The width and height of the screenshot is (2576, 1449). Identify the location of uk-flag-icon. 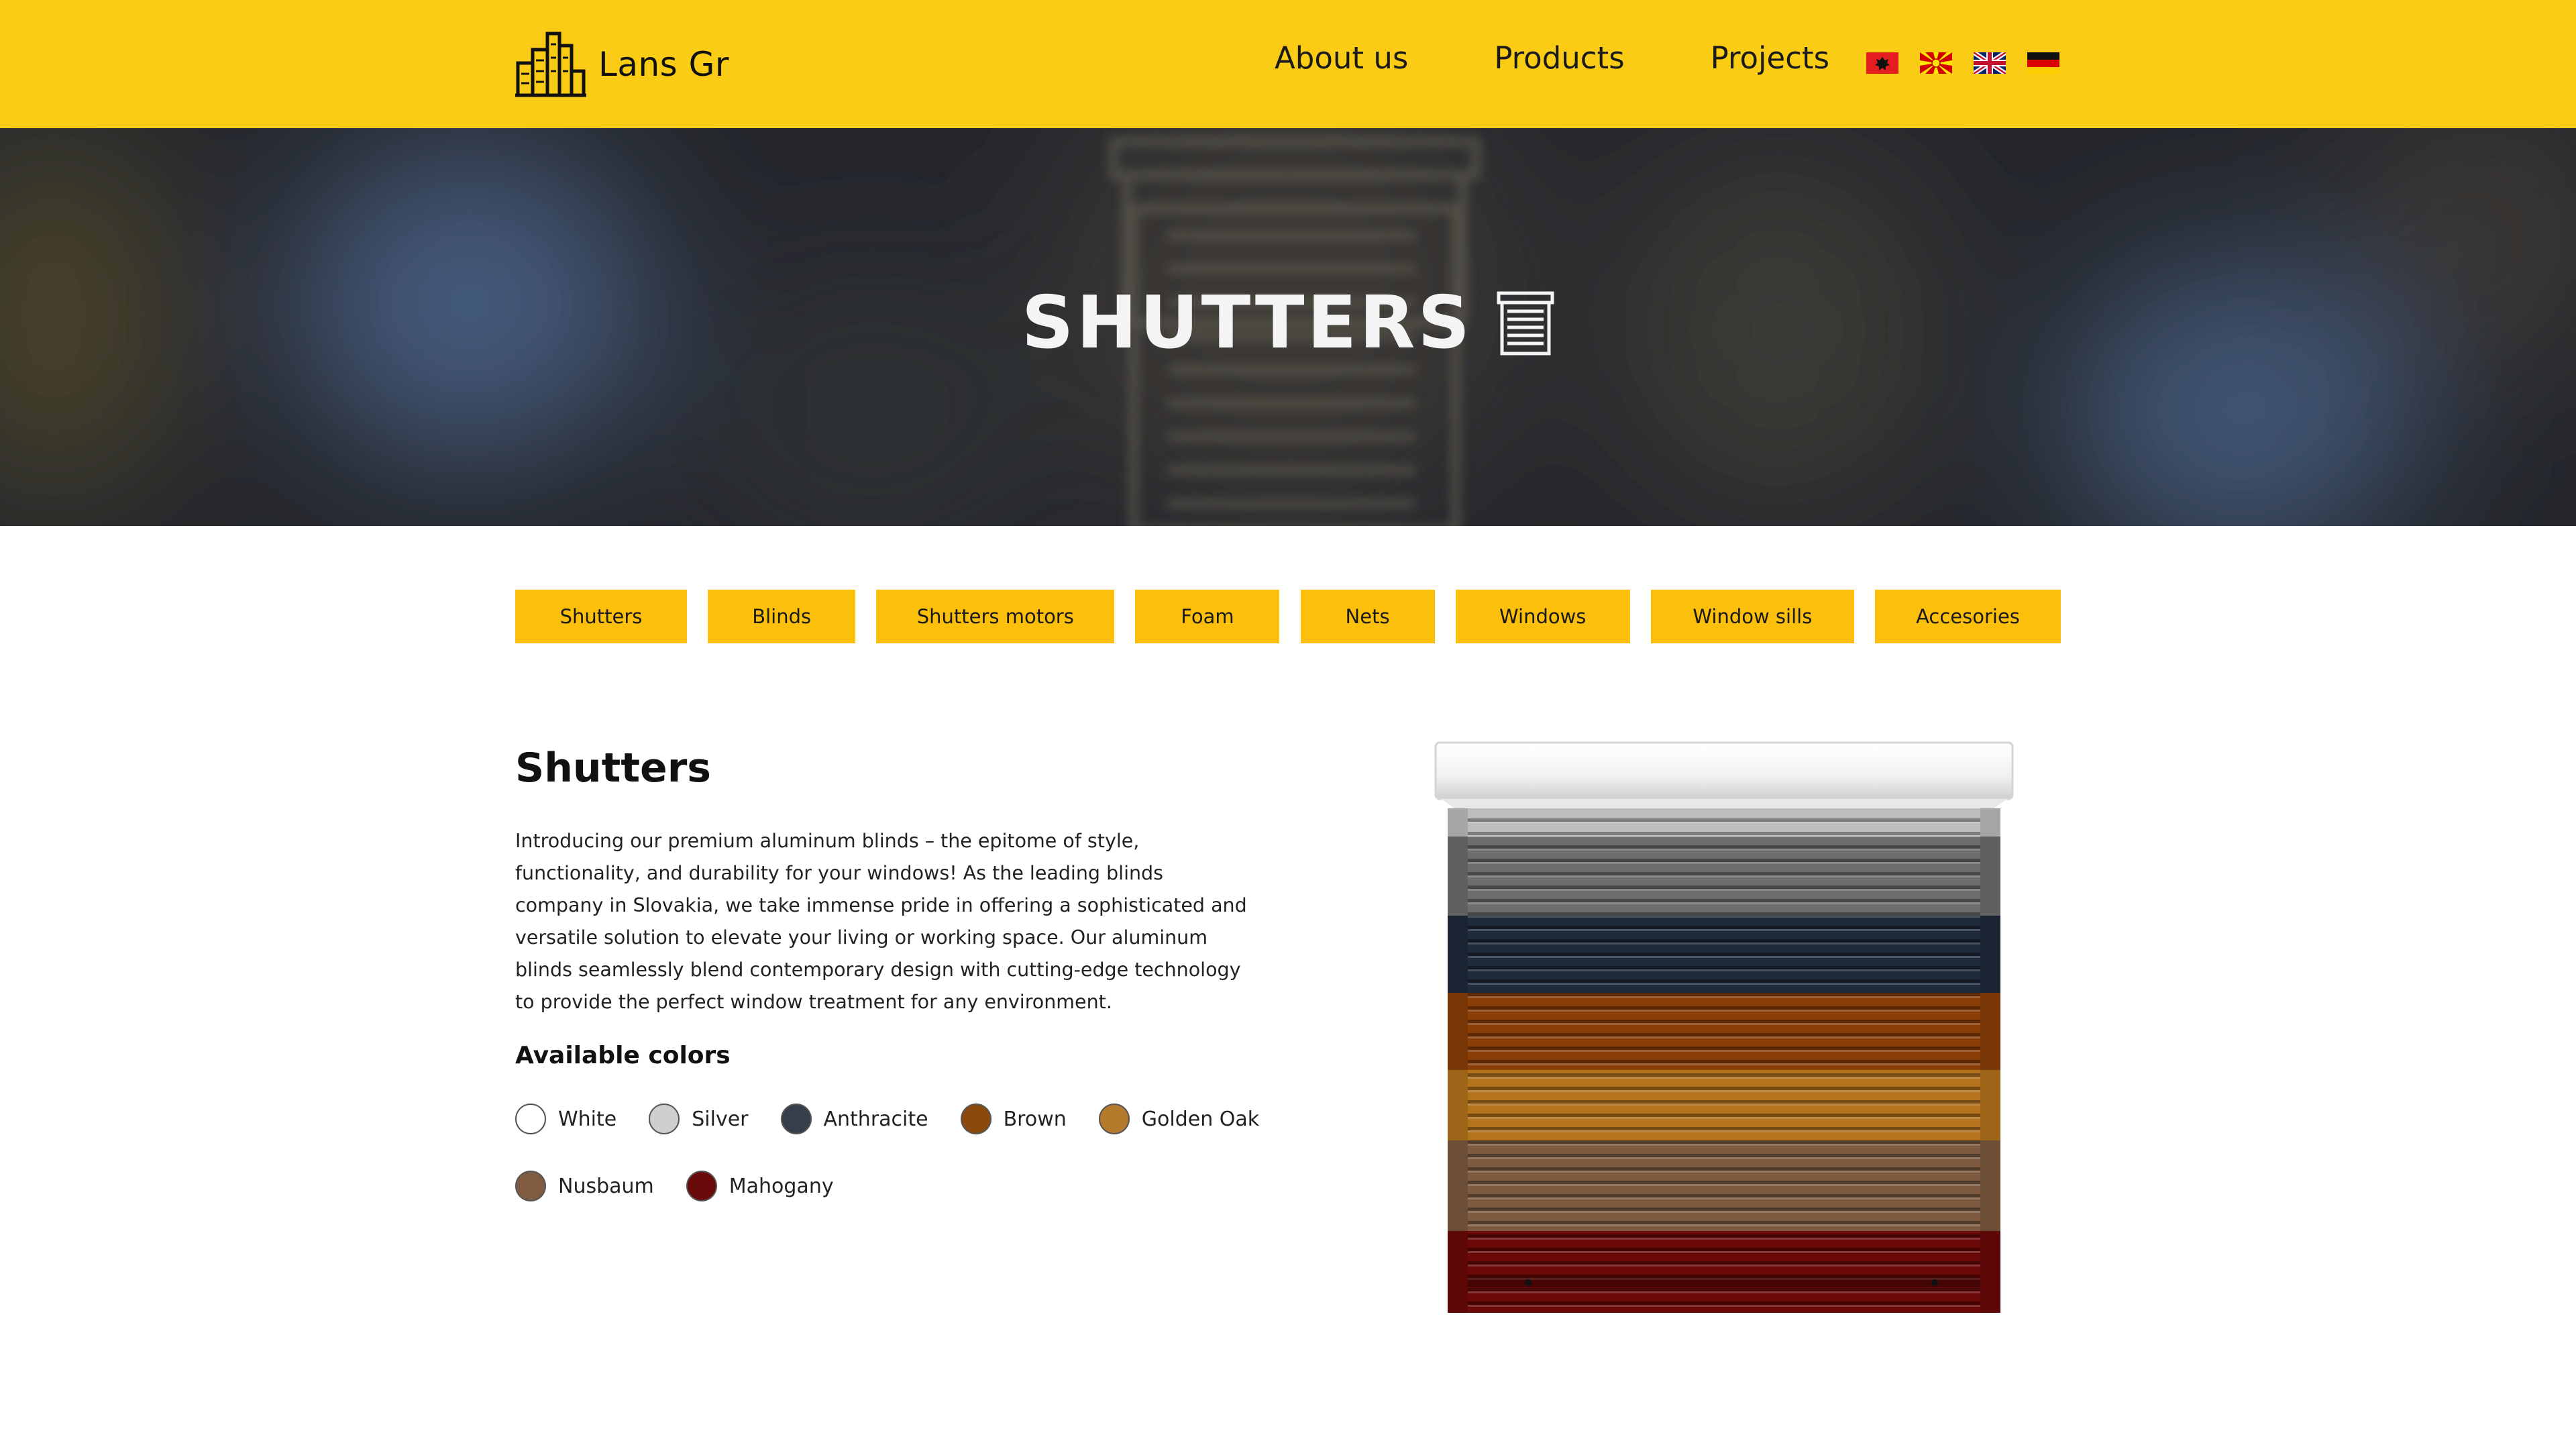
(1990, 63).